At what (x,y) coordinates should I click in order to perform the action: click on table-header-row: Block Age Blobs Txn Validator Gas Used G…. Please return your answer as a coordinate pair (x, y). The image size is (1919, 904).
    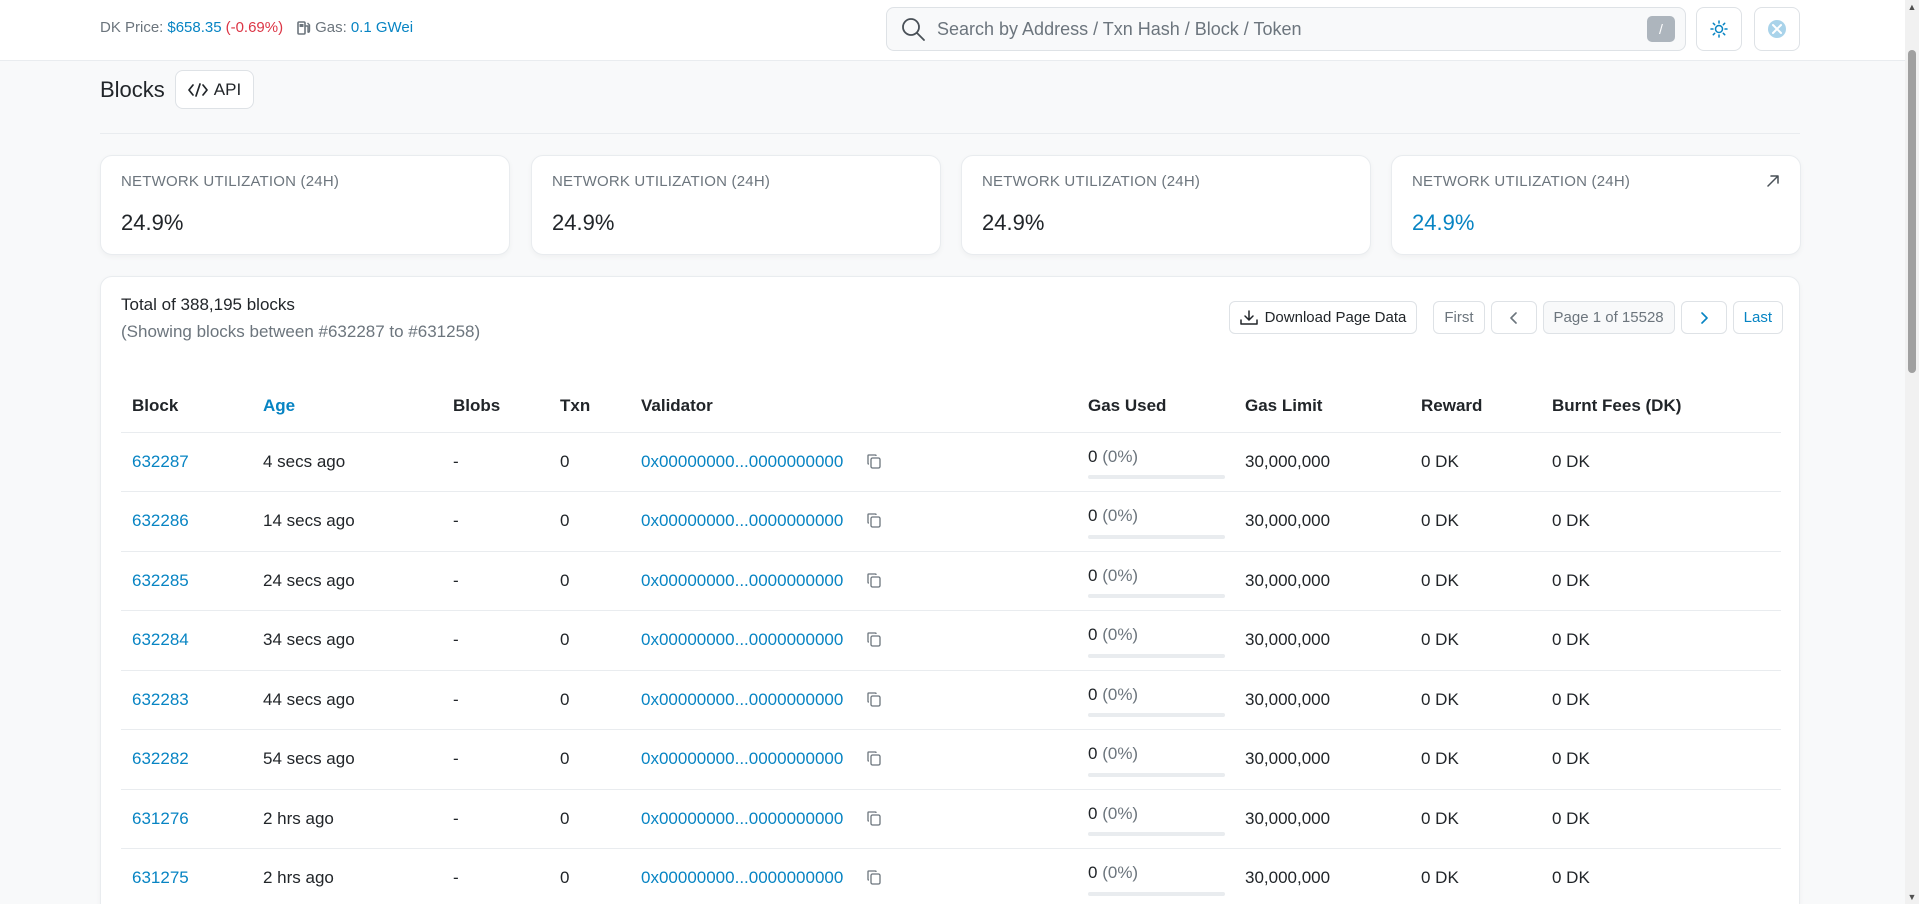
    Looking at the image, I should click on (951, 406).